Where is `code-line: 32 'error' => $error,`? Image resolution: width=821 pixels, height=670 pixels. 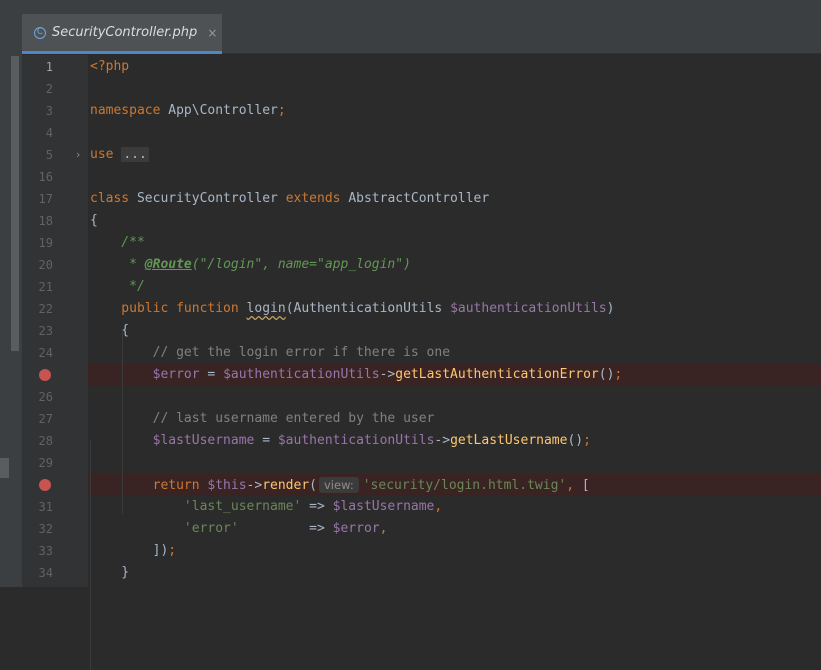
code-line: 32 'error' => $error, is located at coordinates (410, 529).